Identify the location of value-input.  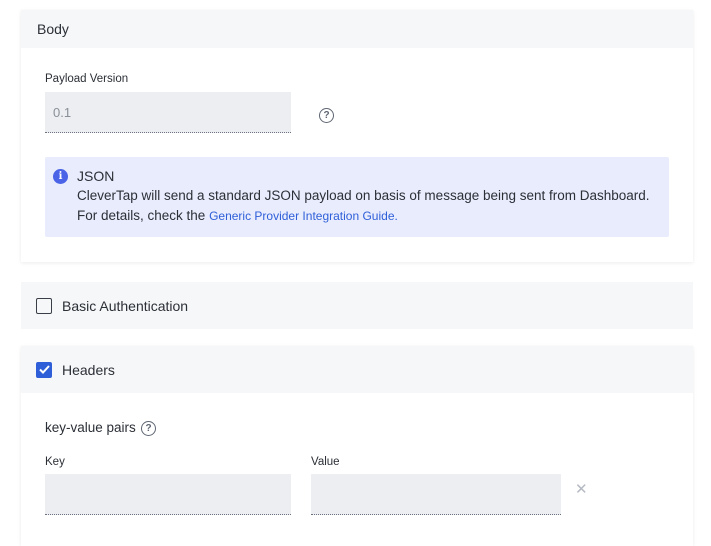
(436, 494).